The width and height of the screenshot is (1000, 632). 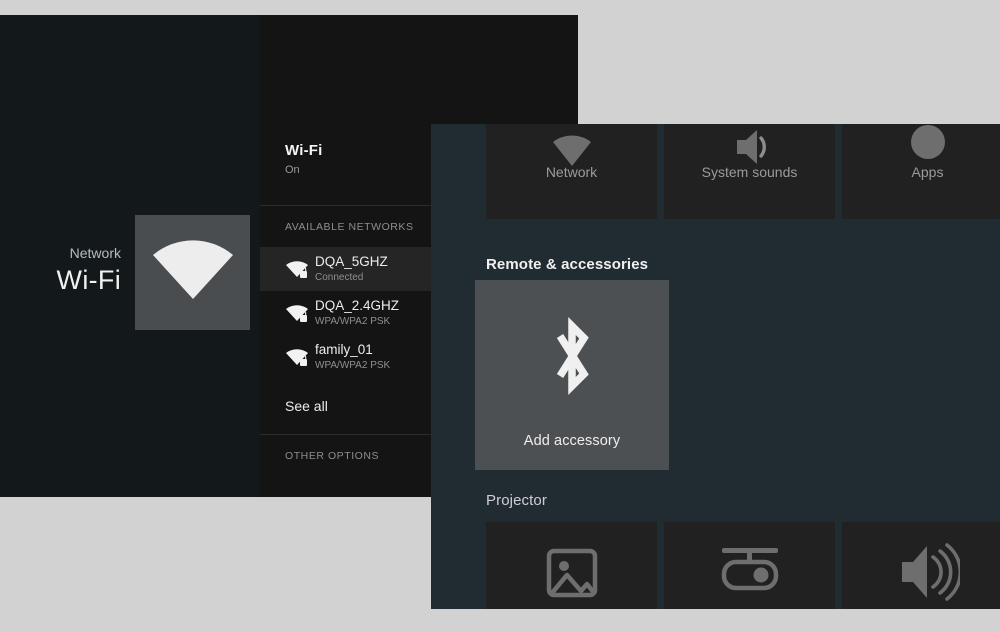 I want to click on projector-heading: Projector, so click(x=516, y=500).